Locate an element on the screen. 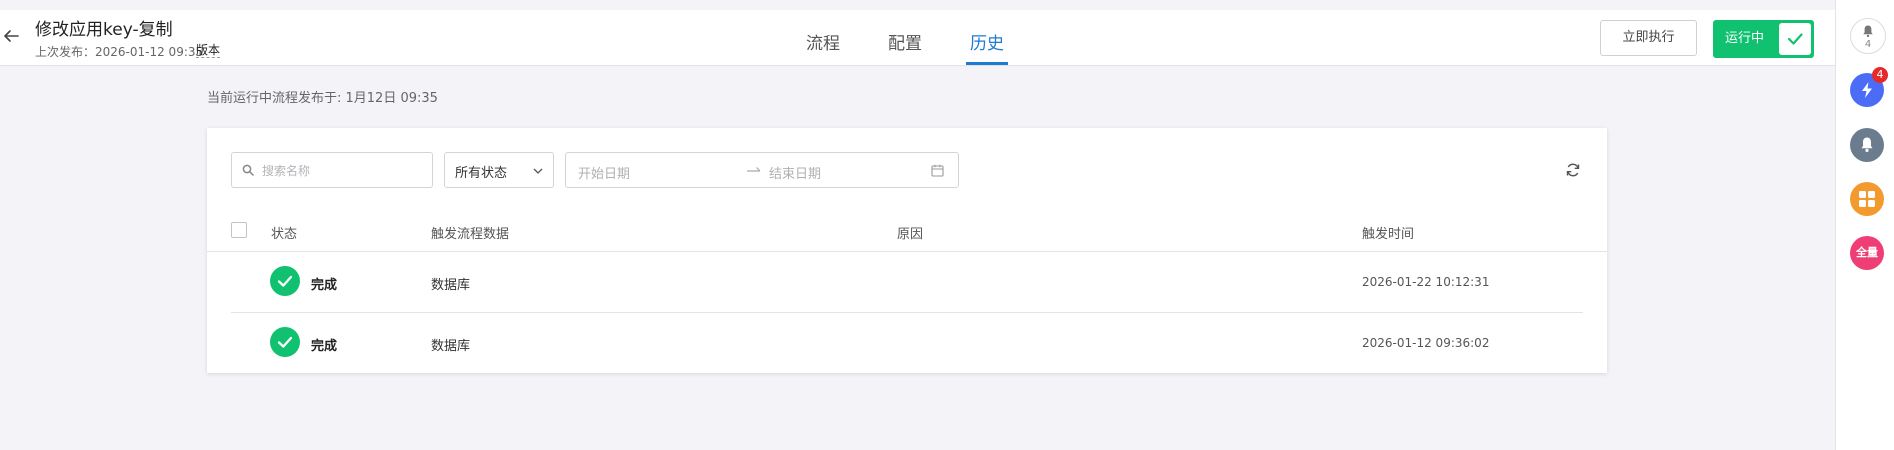 Image resolution: width=1894 pixels, height=450 pixels. refresh-icon is located at coordinates (1573, 170).